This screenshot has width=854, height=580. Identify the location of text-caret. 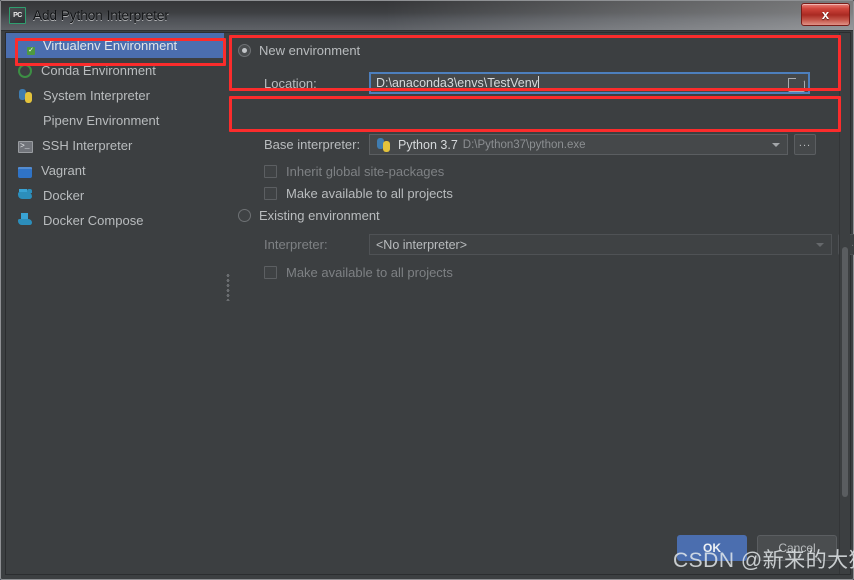
(538, 83).